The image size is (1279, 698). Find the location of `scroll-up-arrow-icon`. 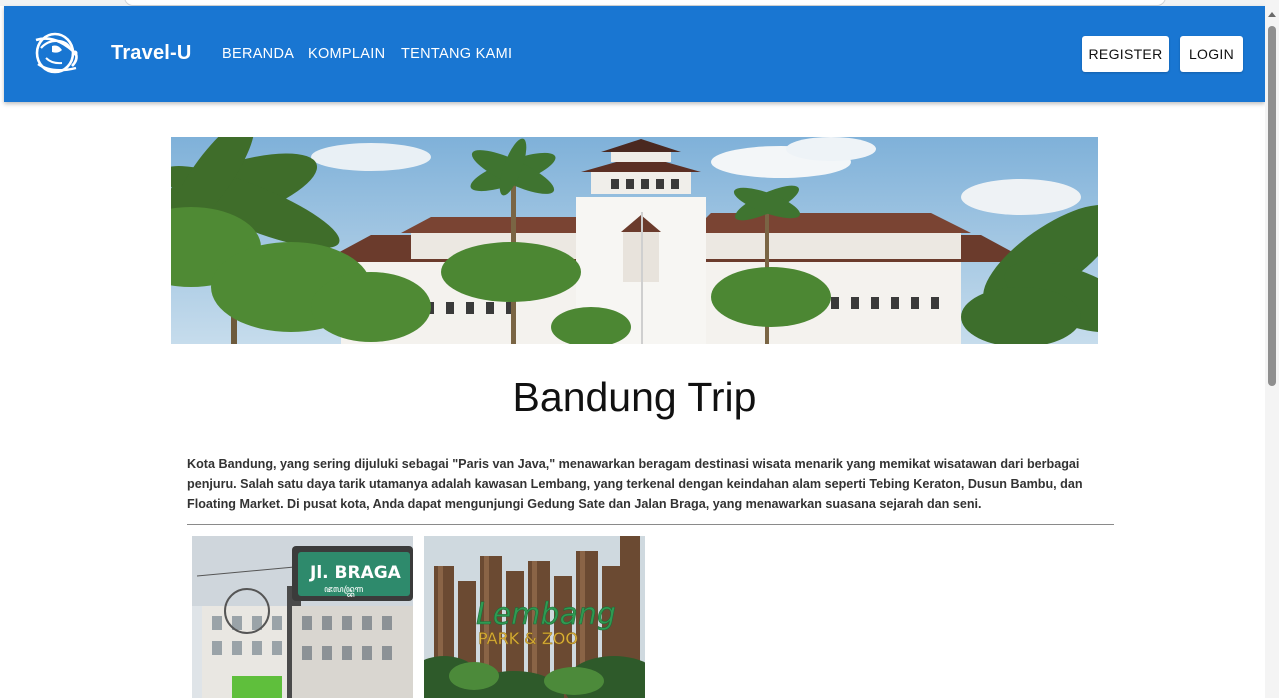

scroll-up-arrow-icon is located at coordinates (1272, 14).